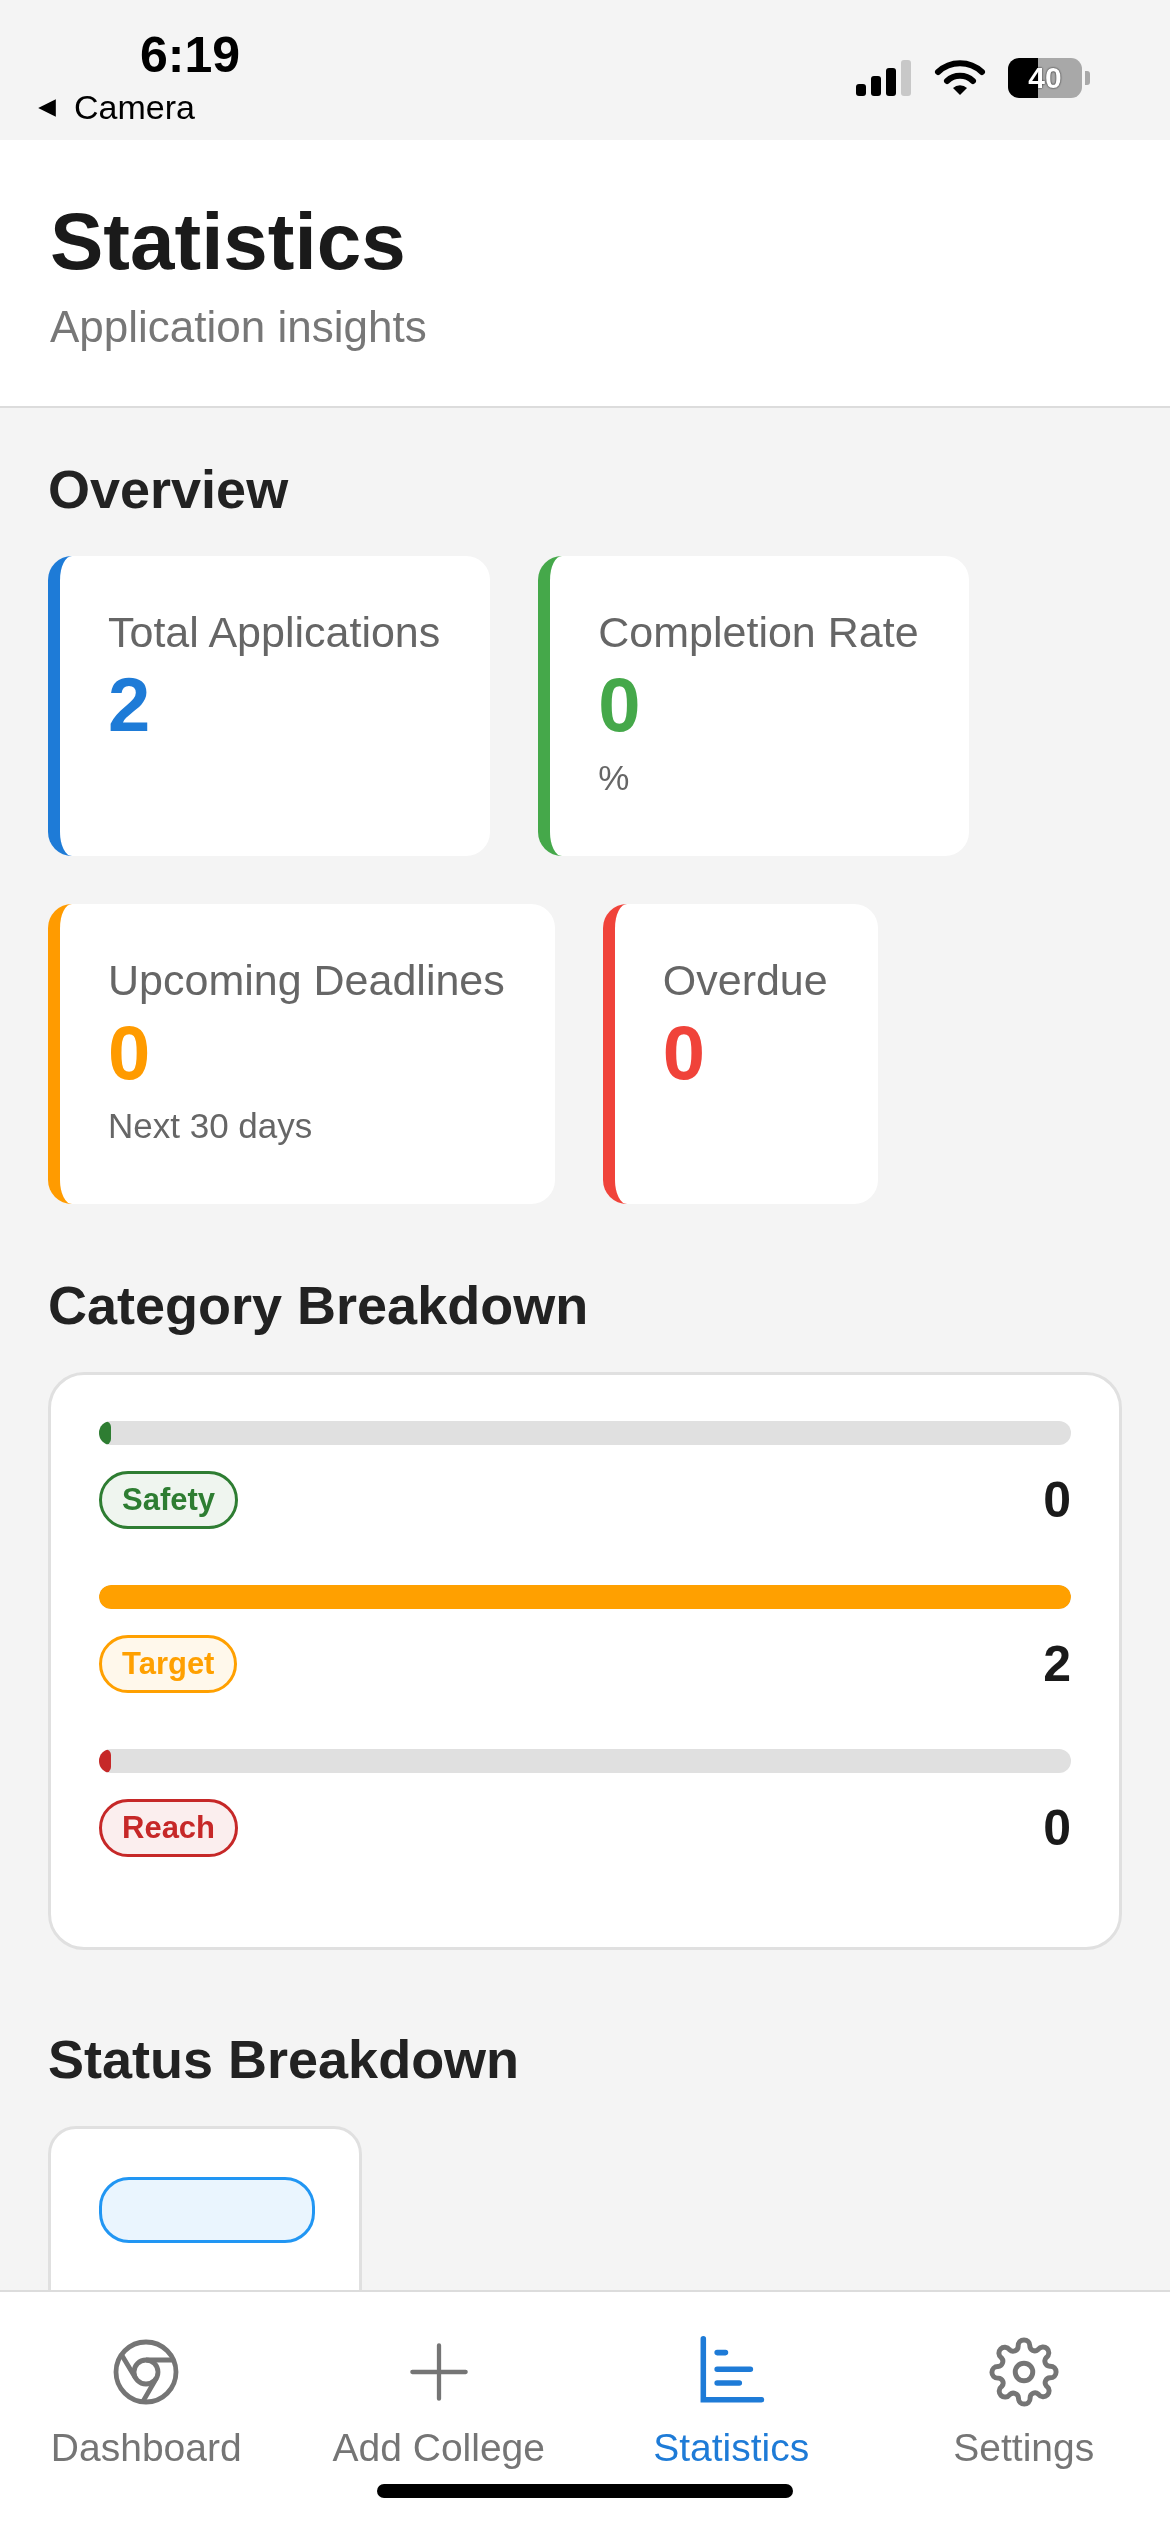  What do you see at coordinates (284, 2059) in the screenshot?
I see `section-title: Status Breakdown` at bounding box center [284, 2059].